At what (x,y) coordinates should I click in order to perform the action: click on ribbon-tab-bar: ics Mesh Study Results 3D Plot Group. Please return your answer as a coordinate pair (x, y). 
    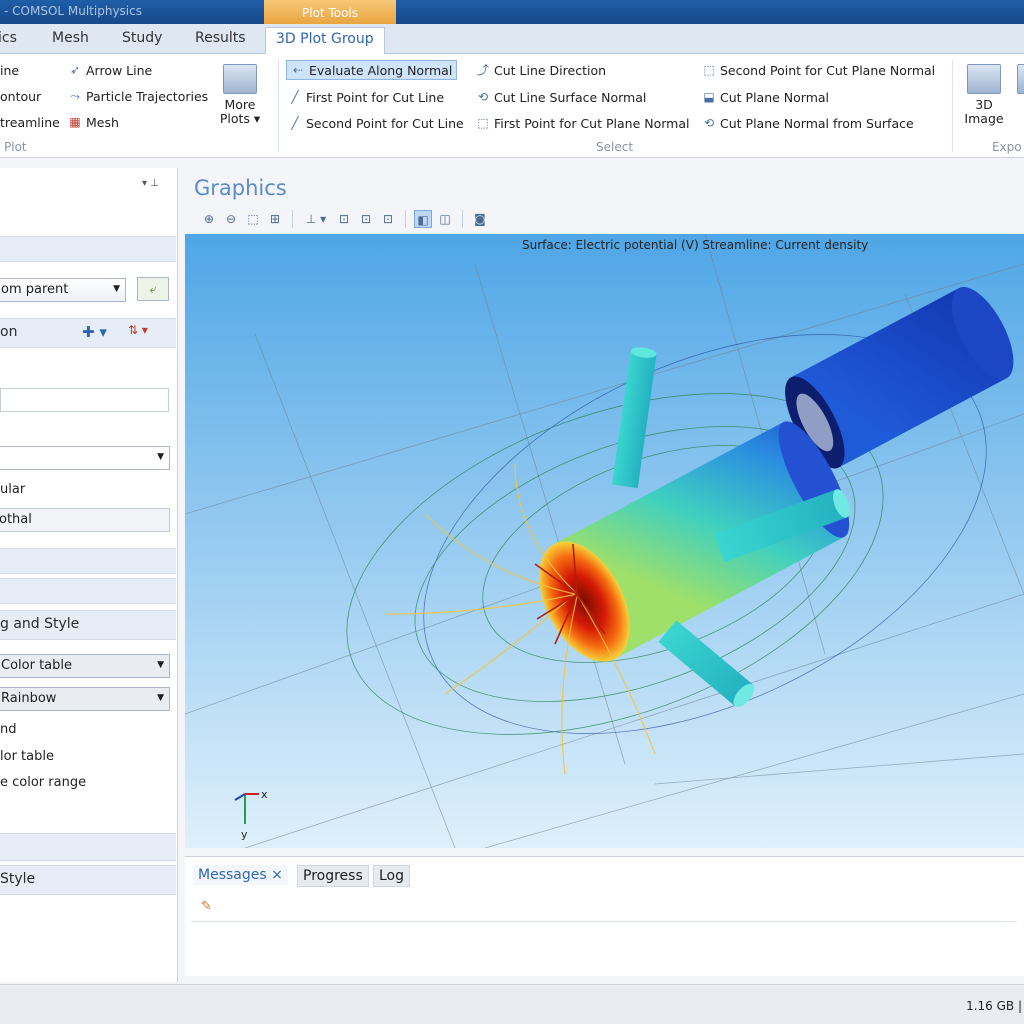
    Looking at the image, I should click on (512, 39).